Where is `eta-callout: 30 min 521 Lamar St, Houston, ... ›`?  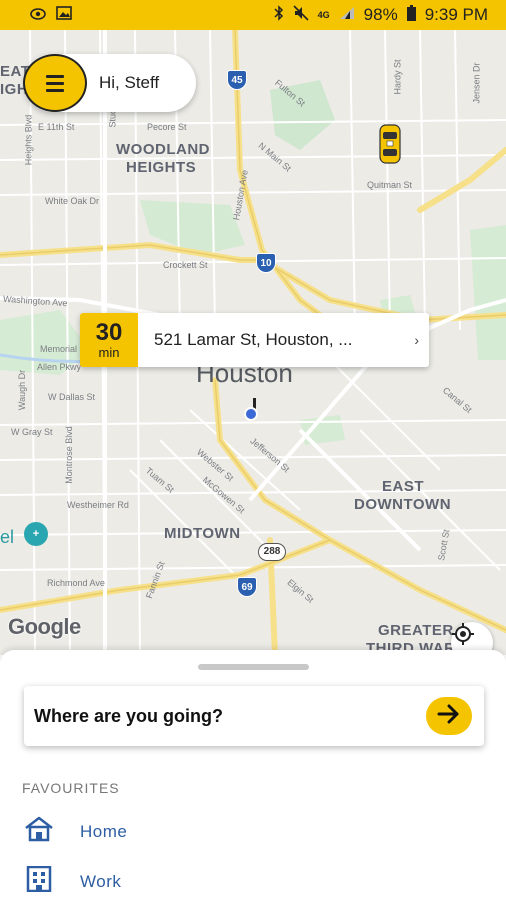 eta-callout: 30 min 521 Lamar St, Houston, ... › is located at coordinates (254, 340).